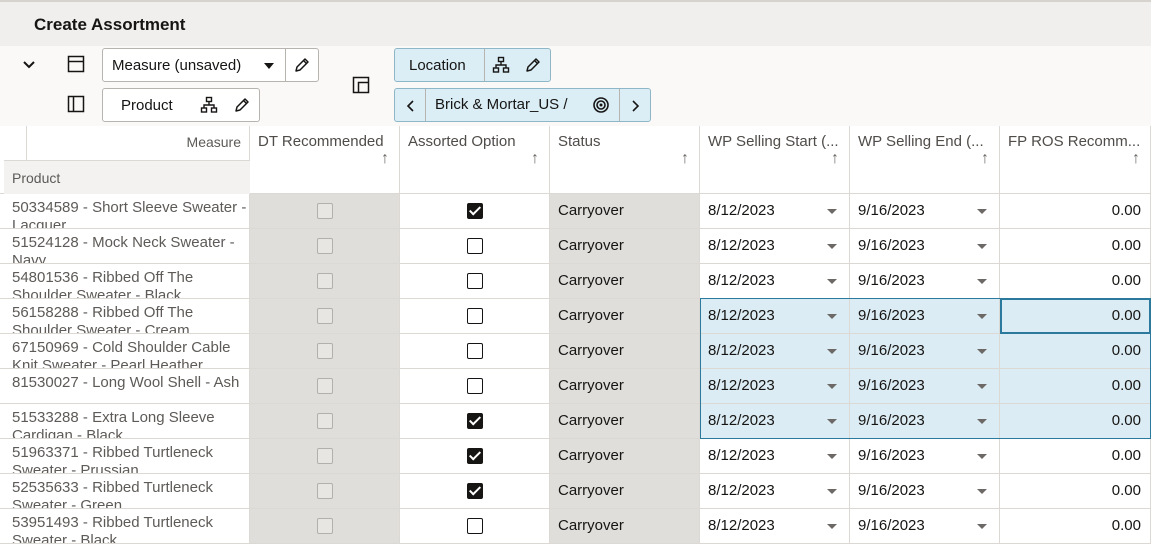 Image resolution: width=1151 pixels, height=544 pixels. What do you see at coordinates (125, 386) in the screenshot?
I see `product-cell: 81530027 - Long Wool Shell - Ash` at bounding box center [125, 386].